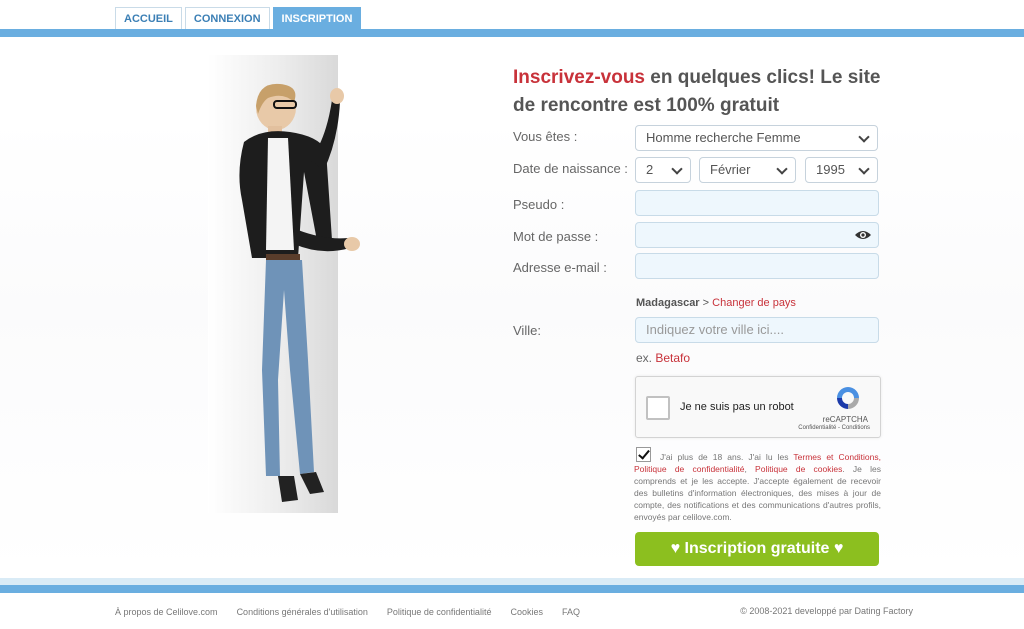 The height and width of the screenshot is (629, 1024). Describe the element at coordinates (841, 170) in the screenshot. I see `birth-year-select: 1995` at that location.